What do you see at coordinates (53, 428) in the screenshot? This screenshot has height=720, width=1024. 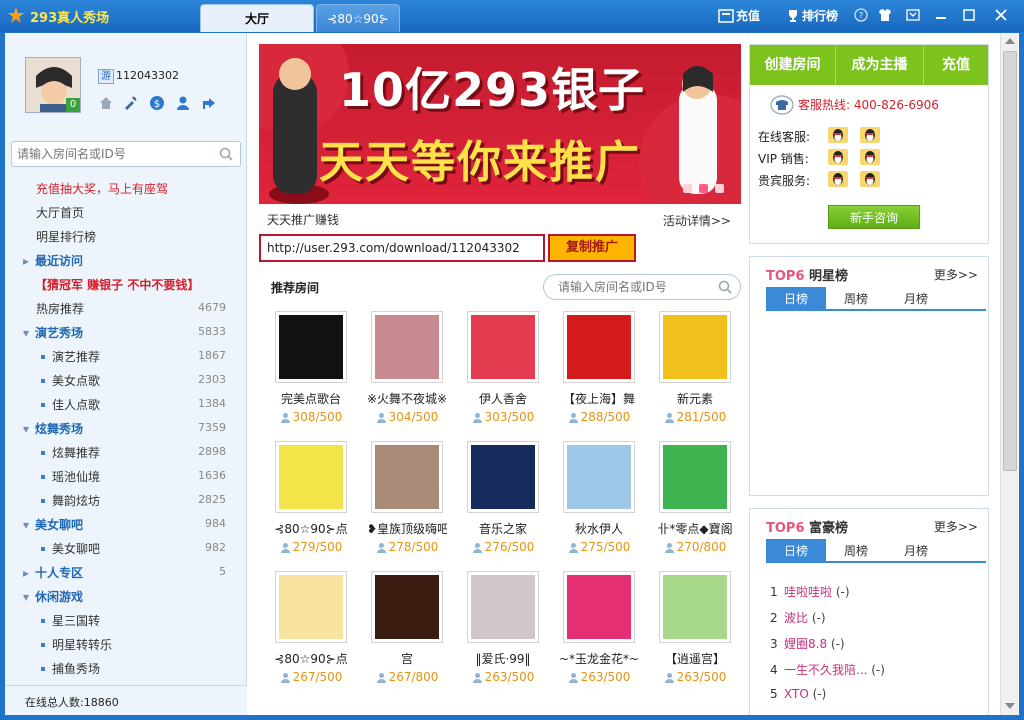 I see `nav-group-dance: ▾ 炫舞秀场` at bounding box center [53, 428].